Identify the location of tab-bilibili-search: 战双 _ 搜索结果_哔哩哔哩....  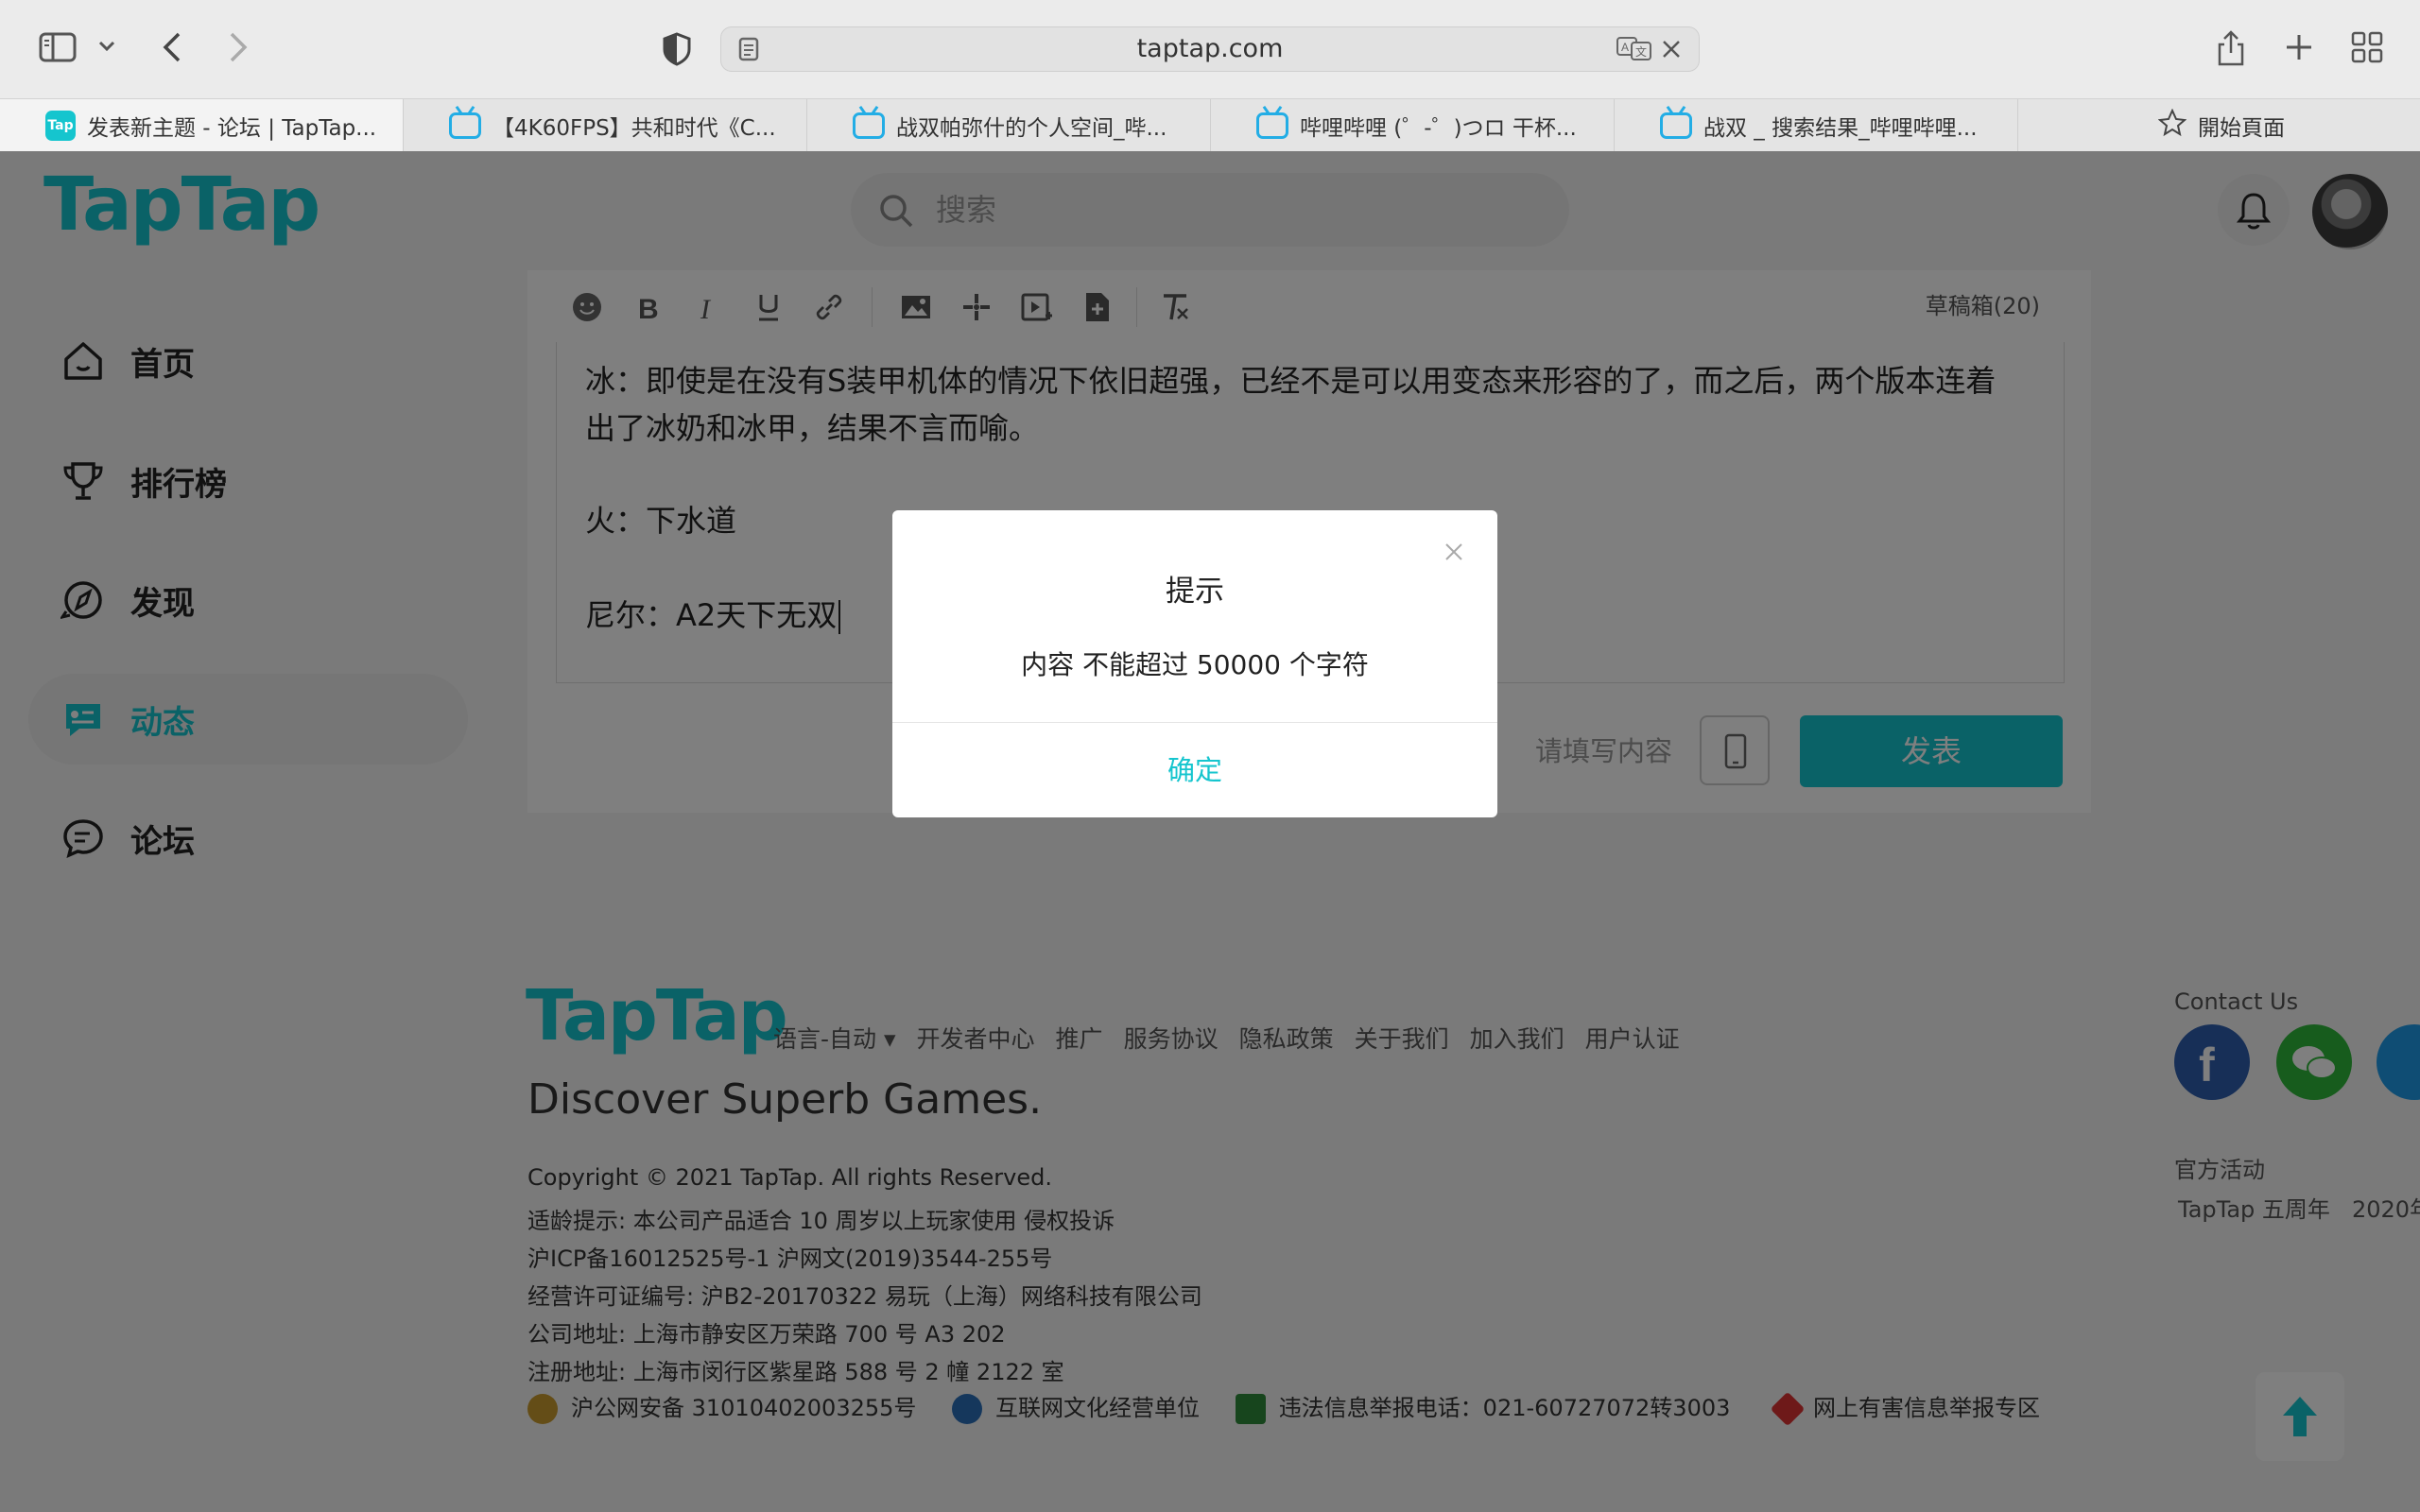
(1816, 125).